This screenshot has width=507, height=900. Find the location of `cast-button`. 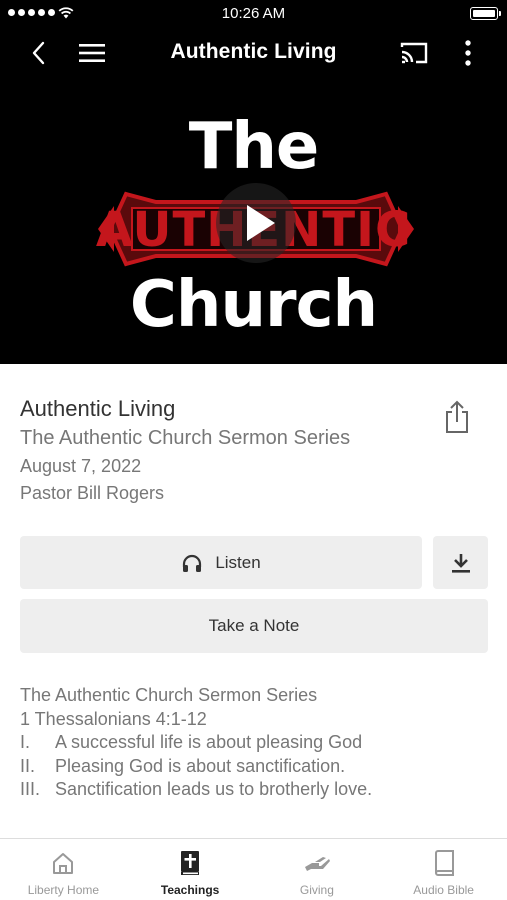

cast-button is located at coordinates (414, 53).